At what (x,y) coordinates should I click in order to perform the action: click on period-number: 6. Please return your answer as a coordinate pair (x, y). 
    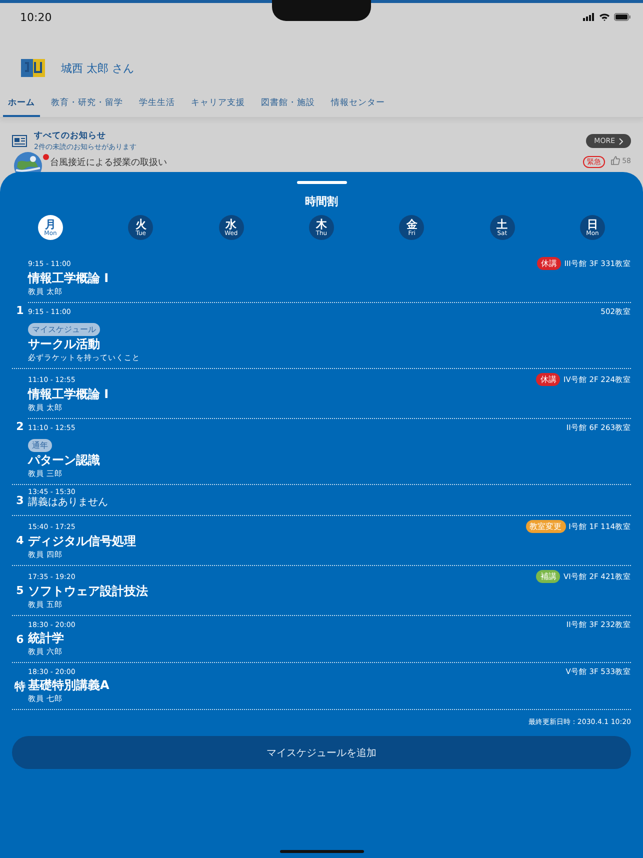
    Looking at the image, I should click on (20, 640).